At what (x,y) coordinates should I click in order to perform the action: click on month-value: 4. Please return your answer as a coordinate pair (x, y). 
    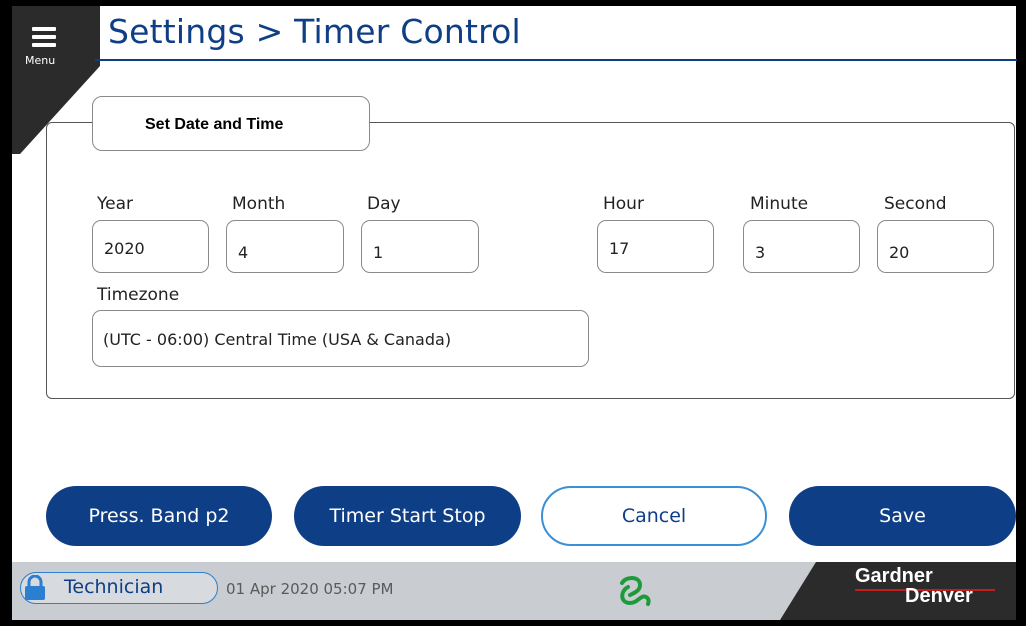
    Looking at the image, I should click on (243, 252).